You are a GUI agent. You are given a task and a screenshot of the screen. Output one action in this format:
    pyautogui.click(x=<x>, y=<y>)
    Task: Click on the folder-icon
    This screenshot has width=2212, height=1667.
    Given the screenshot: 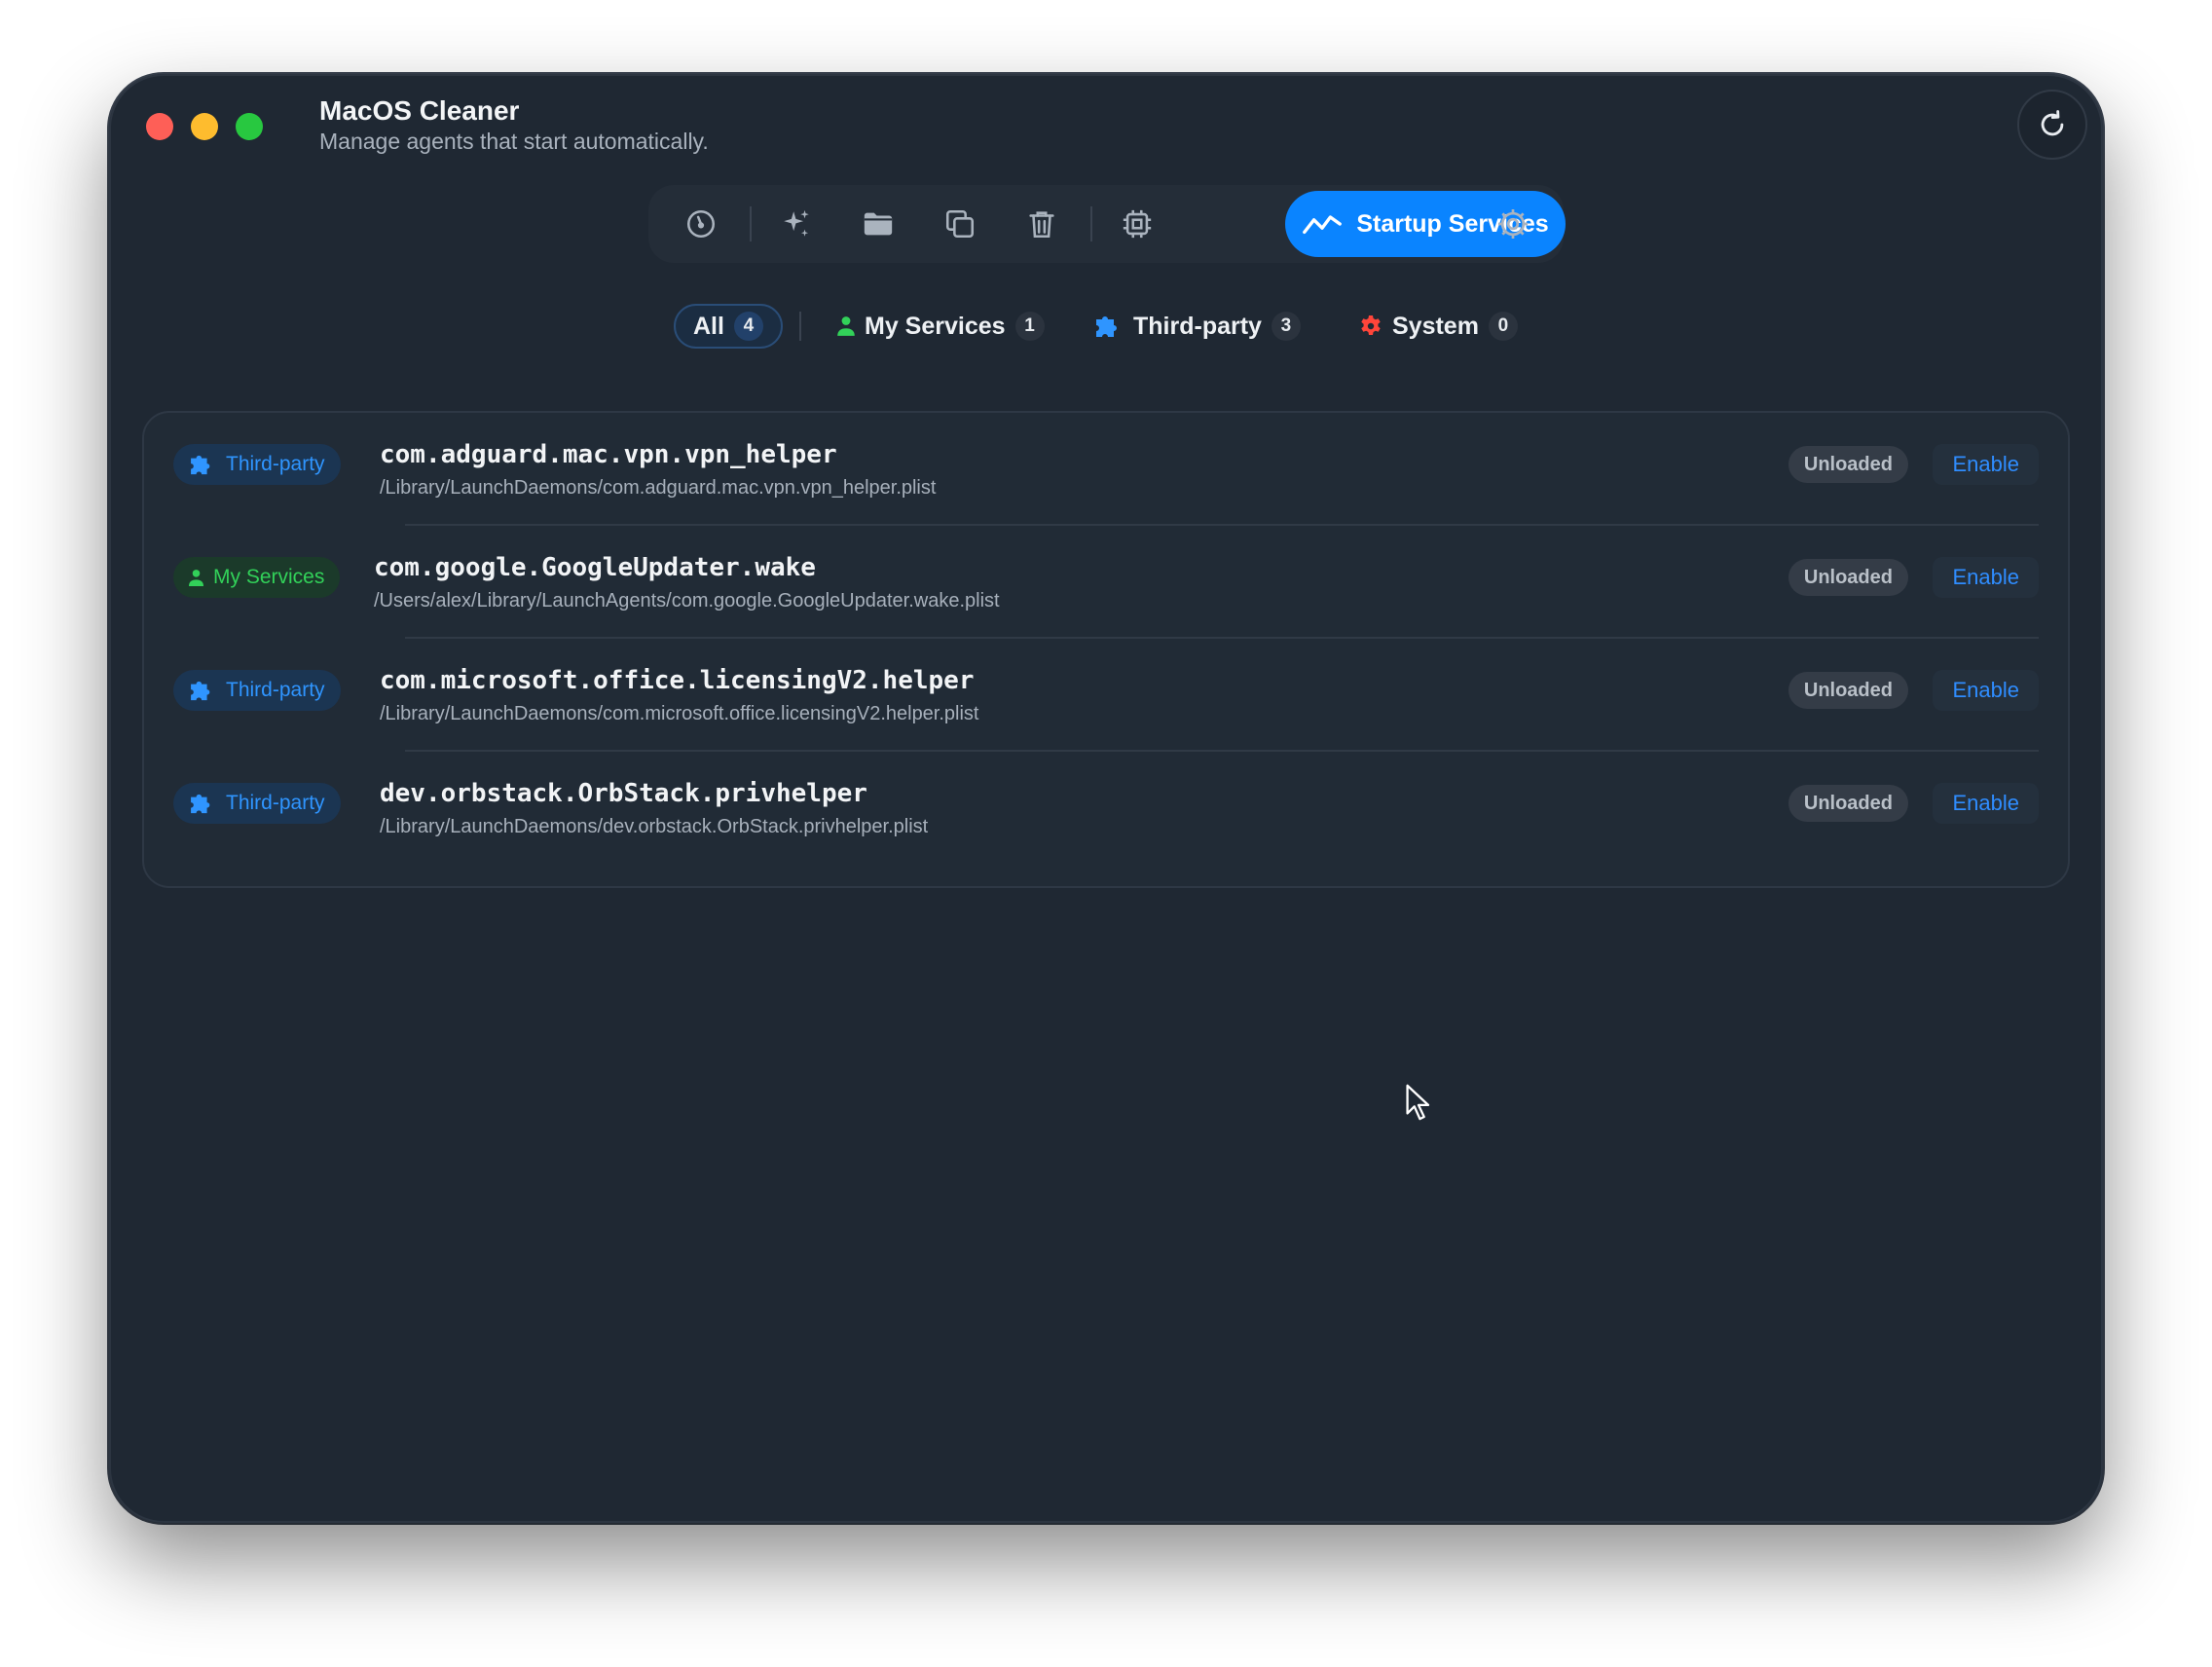 What is the action you would take?
    pyautogui.click(x=878, y=224)
    